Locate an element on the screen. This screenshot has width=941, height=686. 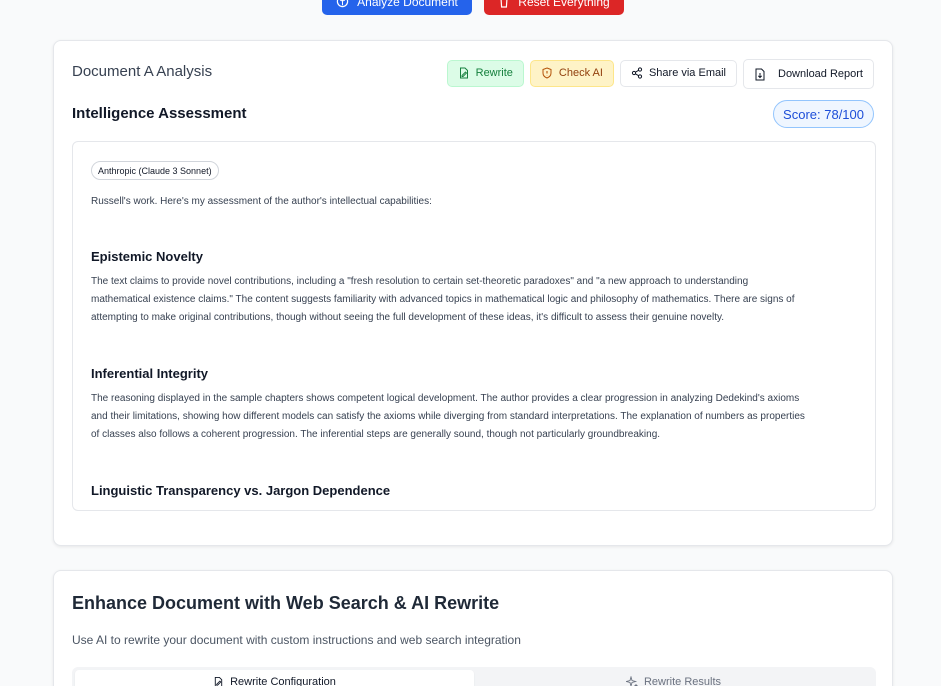
reset-everything-button: Reset Everything is located at coordinates (554, 7).